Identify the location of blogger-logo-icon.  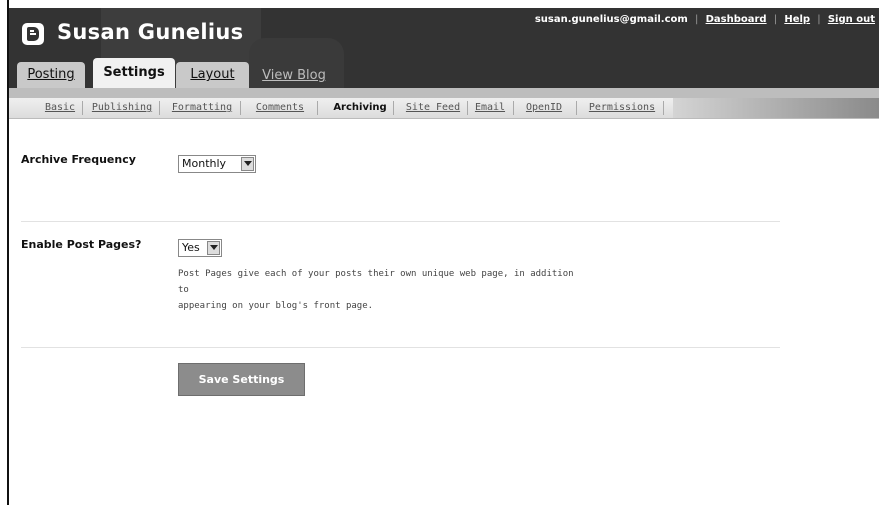
(33, 34).